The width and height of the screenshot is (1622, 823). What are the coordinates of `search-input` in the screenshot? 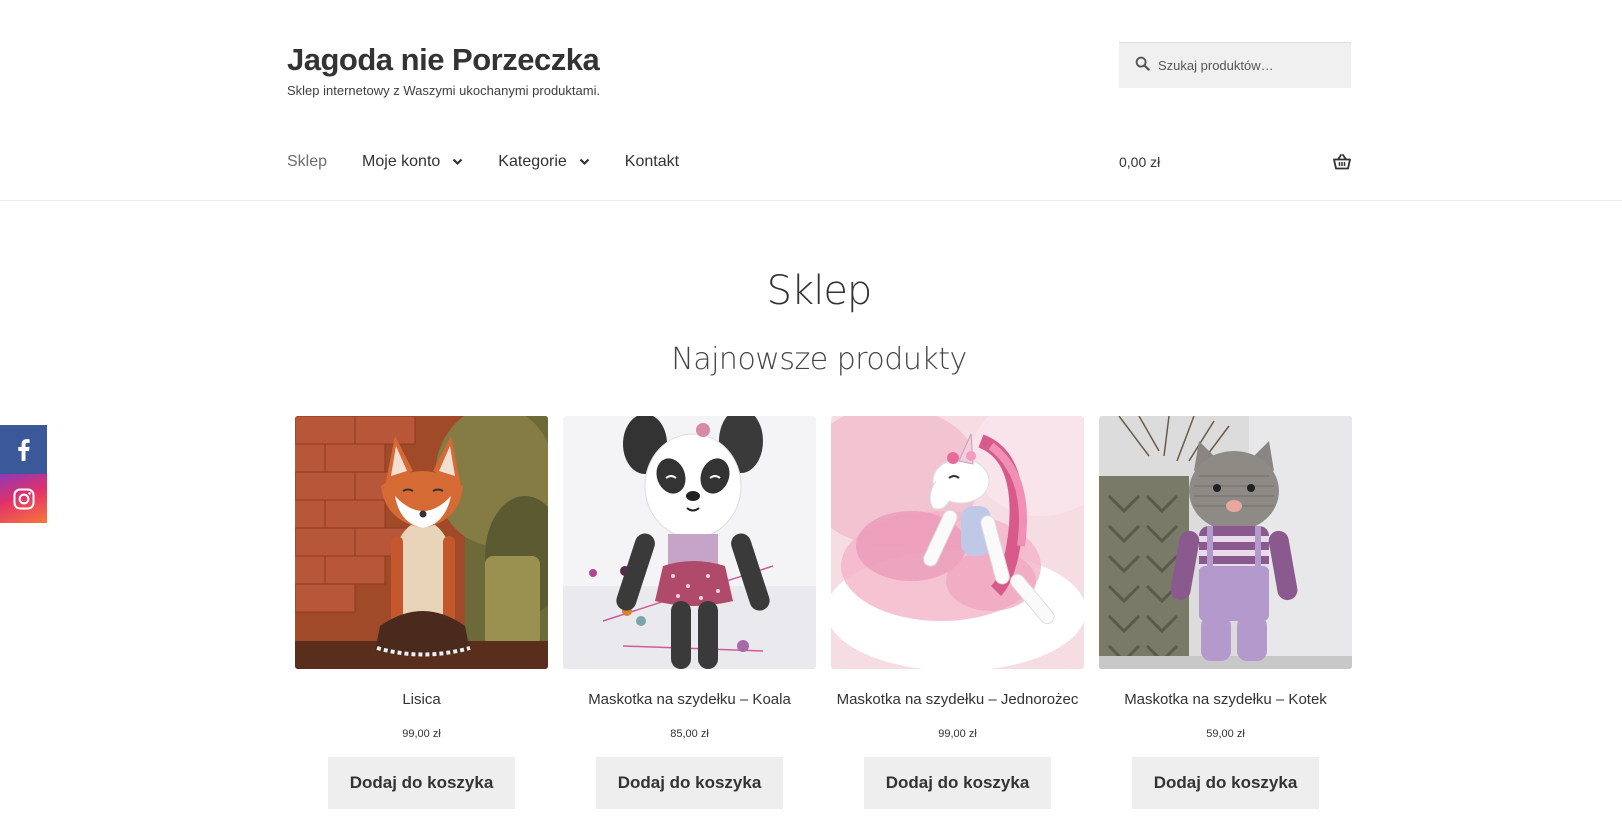 It's located at (1253, 65).